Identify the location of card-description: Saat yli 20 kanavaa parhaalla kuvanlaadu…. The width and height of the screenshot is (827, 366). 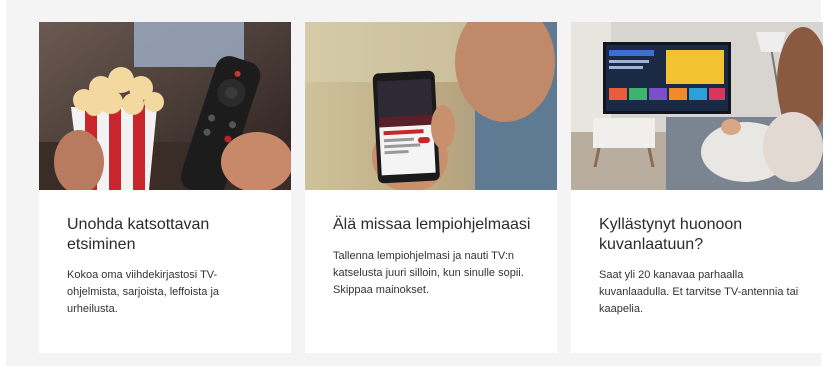
(699, 292).